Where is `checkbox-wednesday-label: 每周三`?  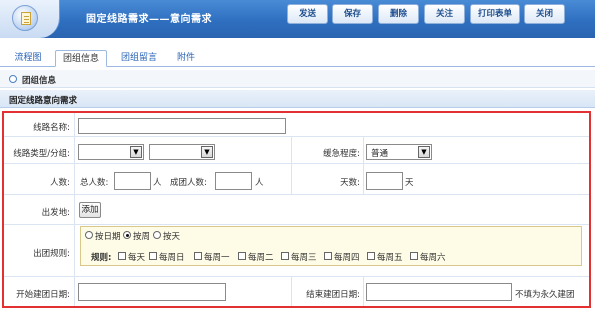
checkbox-wednesday-label: 每周三 is located at coordinates (304, 258).